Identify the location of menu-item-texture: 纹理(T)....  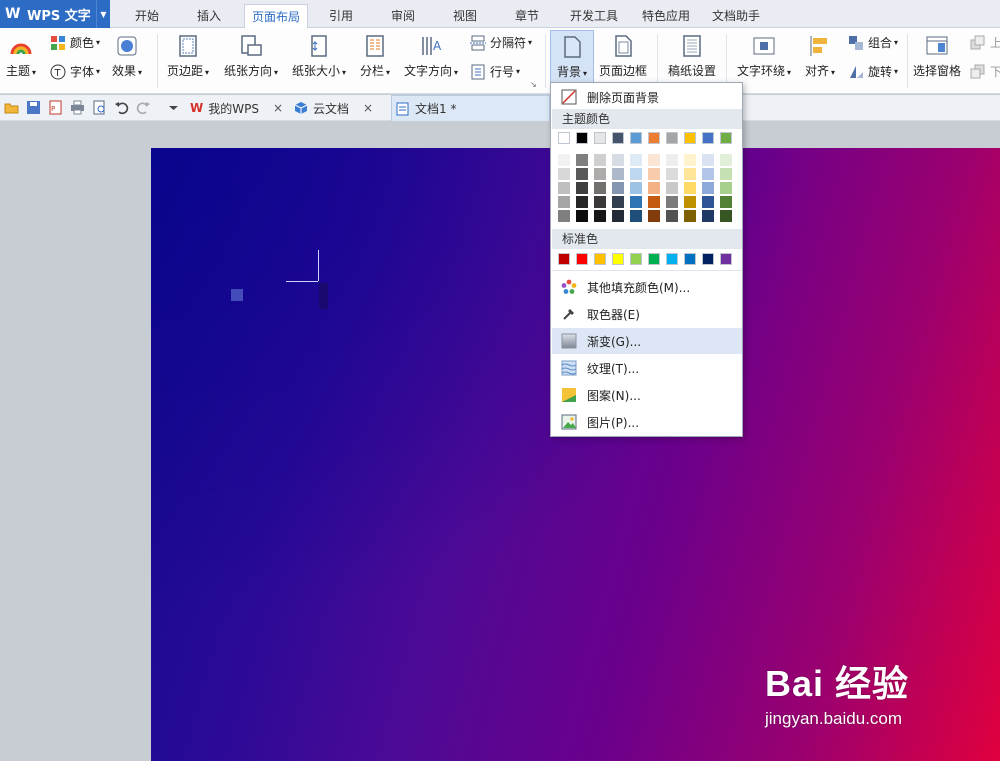
(647, 368).